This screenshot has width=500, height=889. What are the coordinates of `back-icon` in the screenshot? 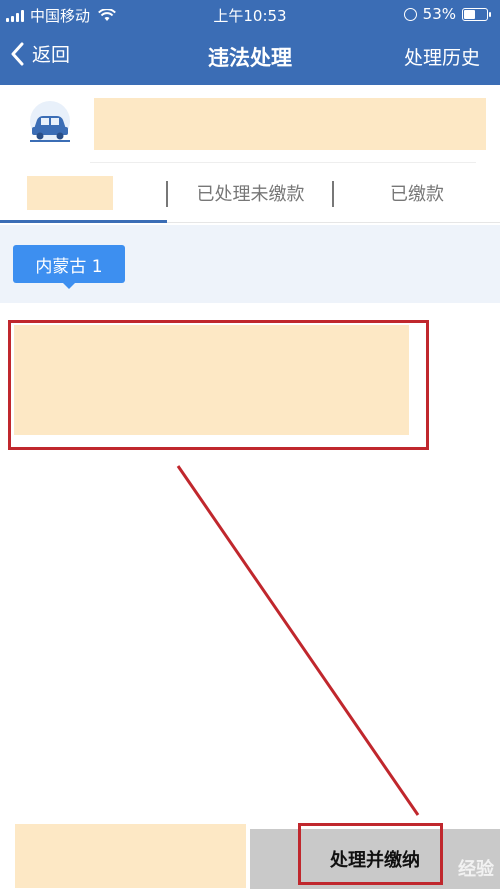 It's located at (17, 53).